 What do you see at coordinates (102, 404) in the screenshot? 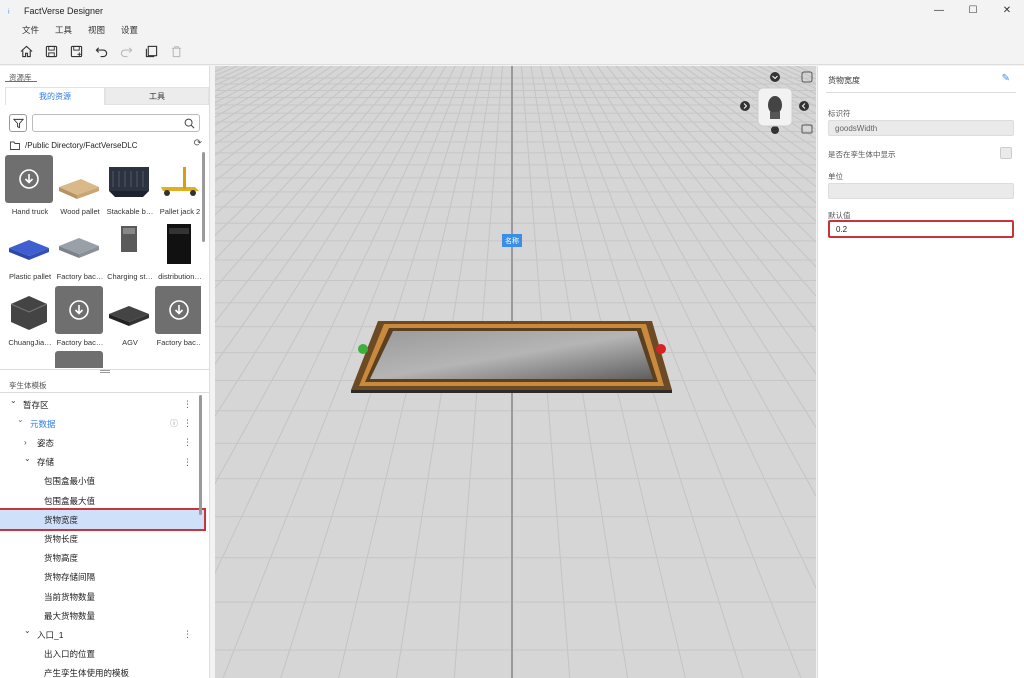
I see `tree-node: ⌄ 暂存区 ⋮` at bounding box center [102, 404].